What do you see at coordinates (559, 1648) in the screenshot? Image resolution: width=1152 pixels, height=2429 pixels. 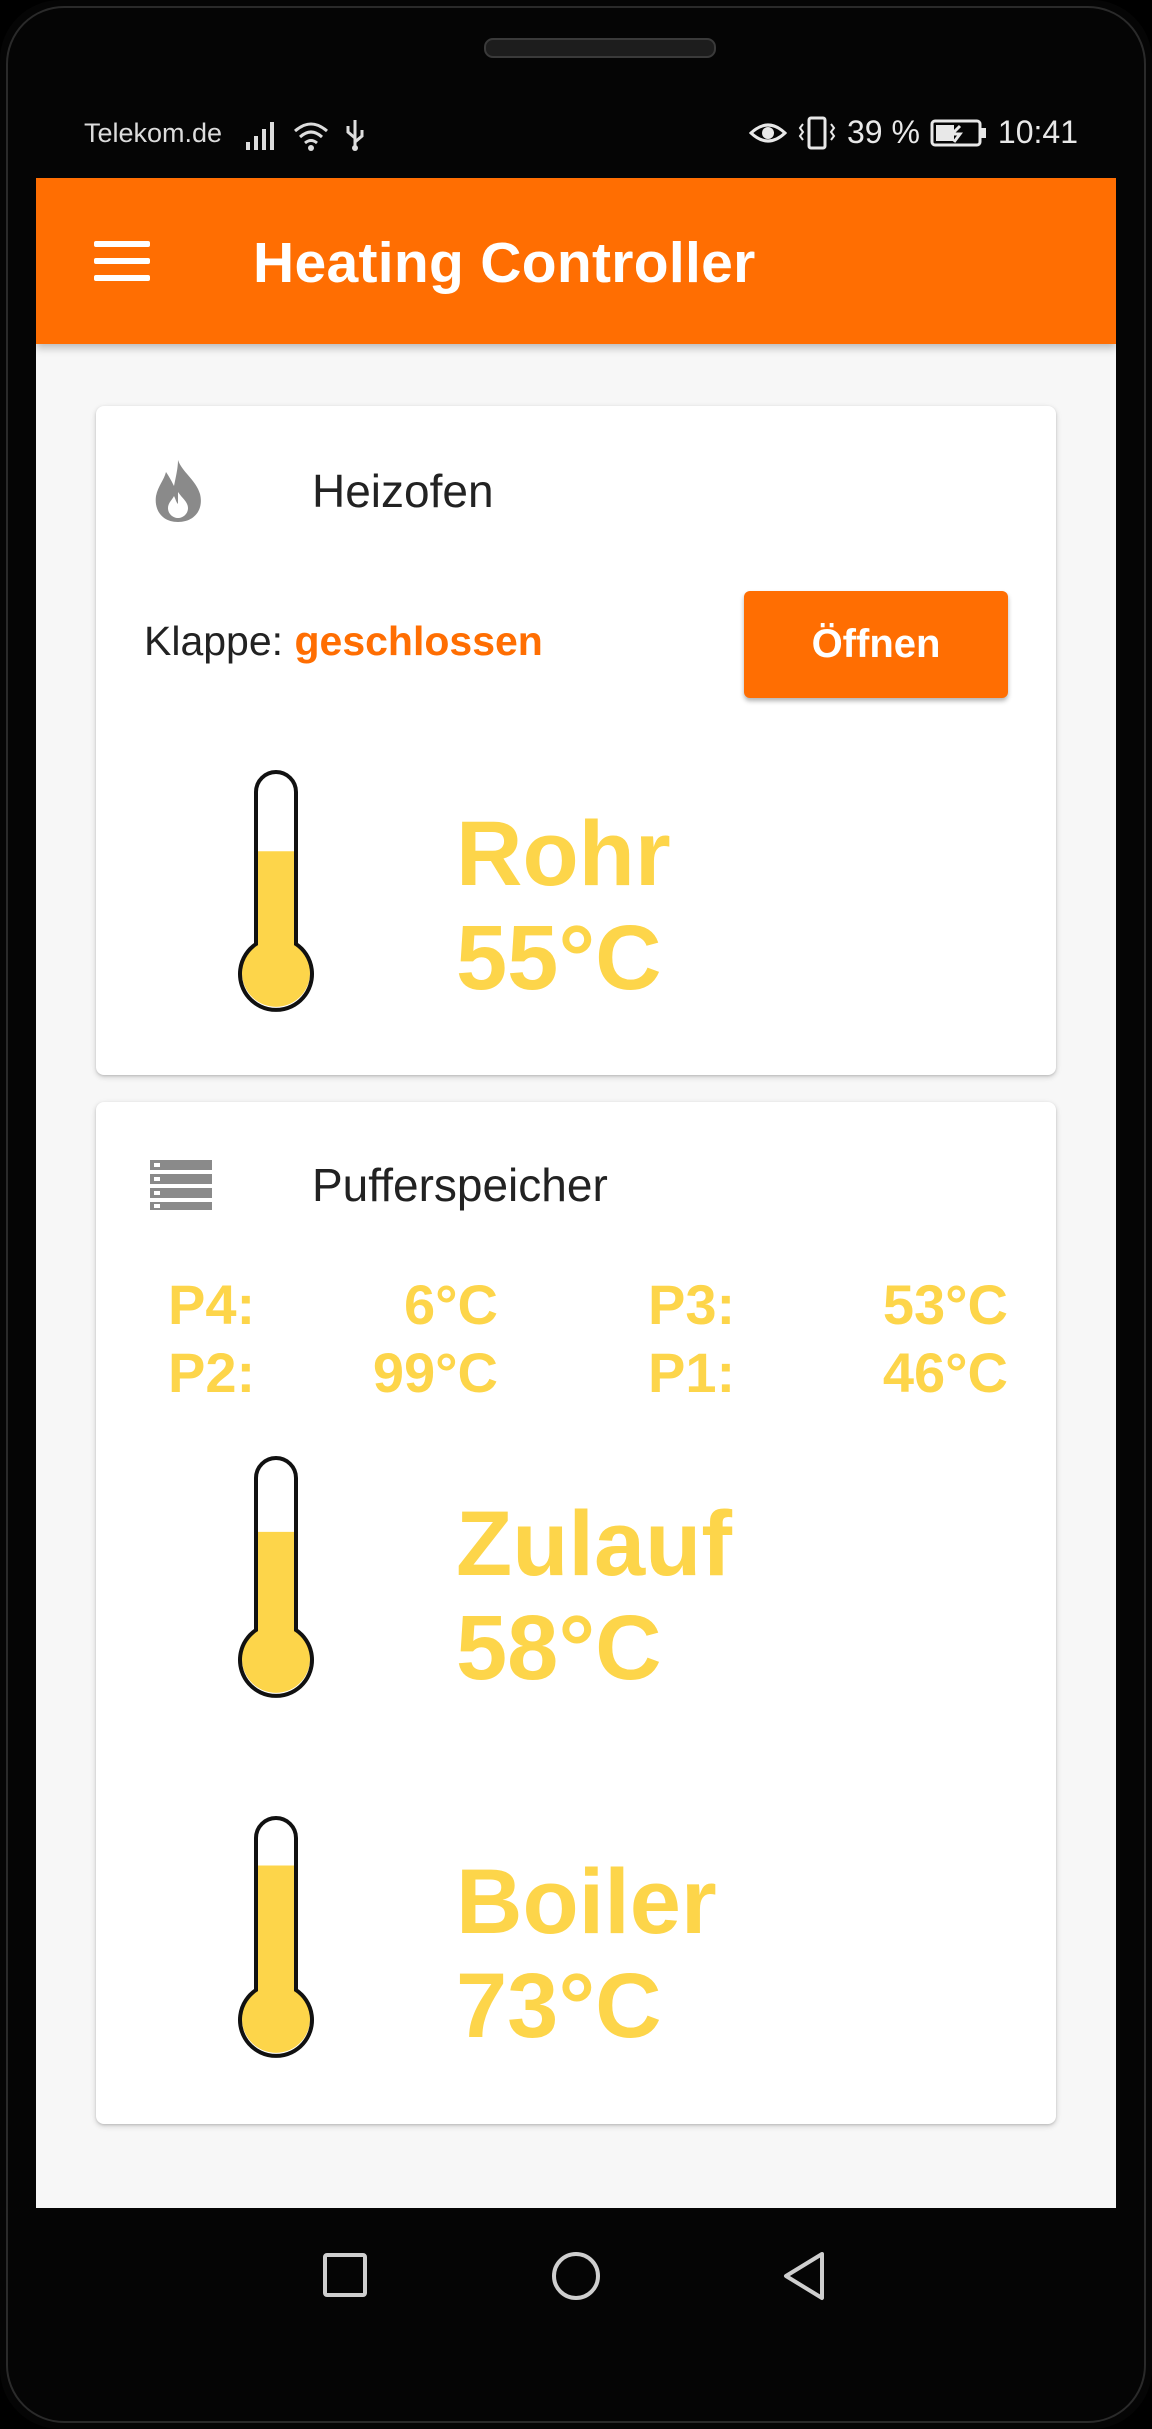 I see `zulauf-value: 58°C` at bounding box center [559, 1648].